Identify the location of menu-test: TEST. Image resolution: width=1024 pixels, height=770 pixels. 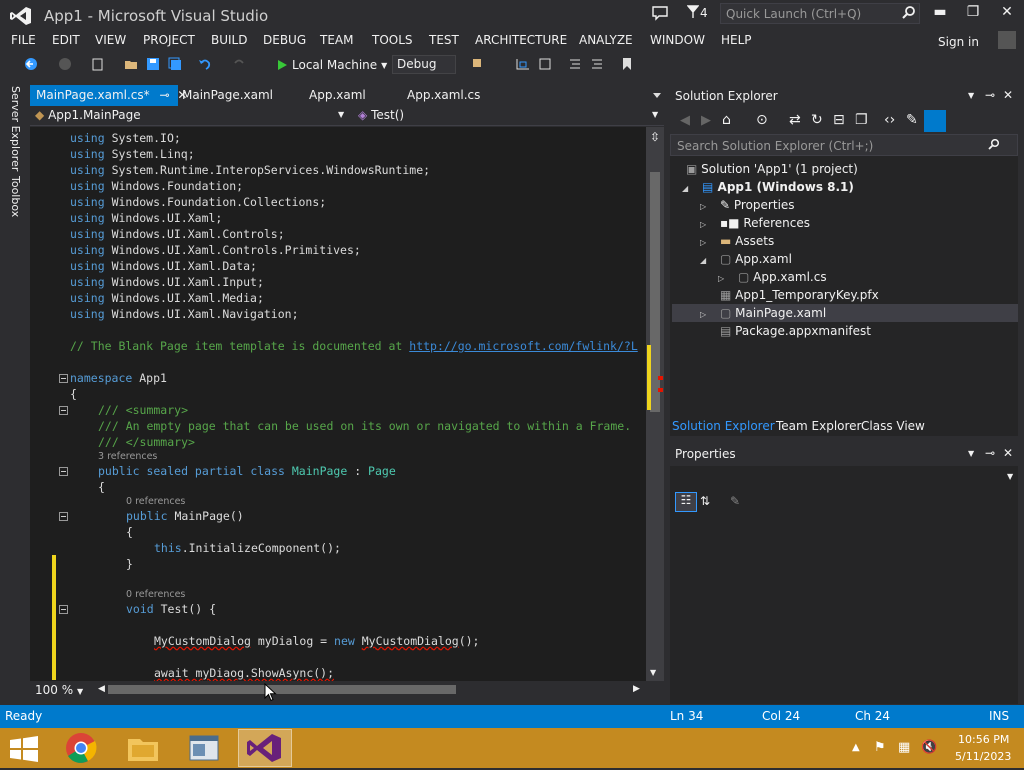
(444, 40).